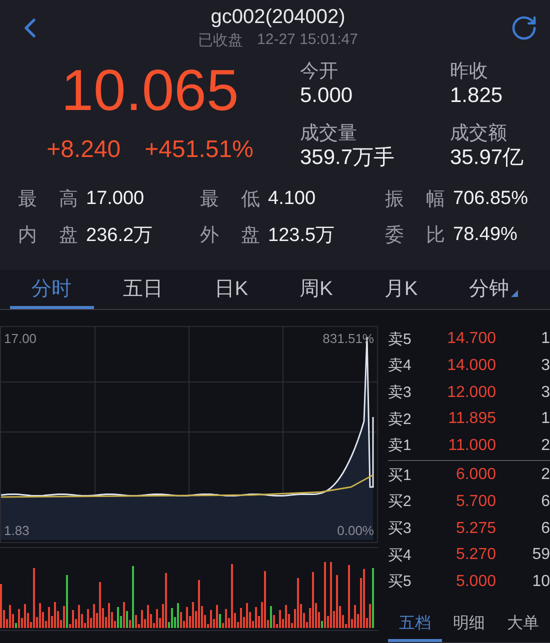 Image resolution: width=550 pixels, height=643 pixels. What do you see at coordinates (400, 582) in the screenshot?
I see `bid-level: 买5` at bounding box center [400, 582].